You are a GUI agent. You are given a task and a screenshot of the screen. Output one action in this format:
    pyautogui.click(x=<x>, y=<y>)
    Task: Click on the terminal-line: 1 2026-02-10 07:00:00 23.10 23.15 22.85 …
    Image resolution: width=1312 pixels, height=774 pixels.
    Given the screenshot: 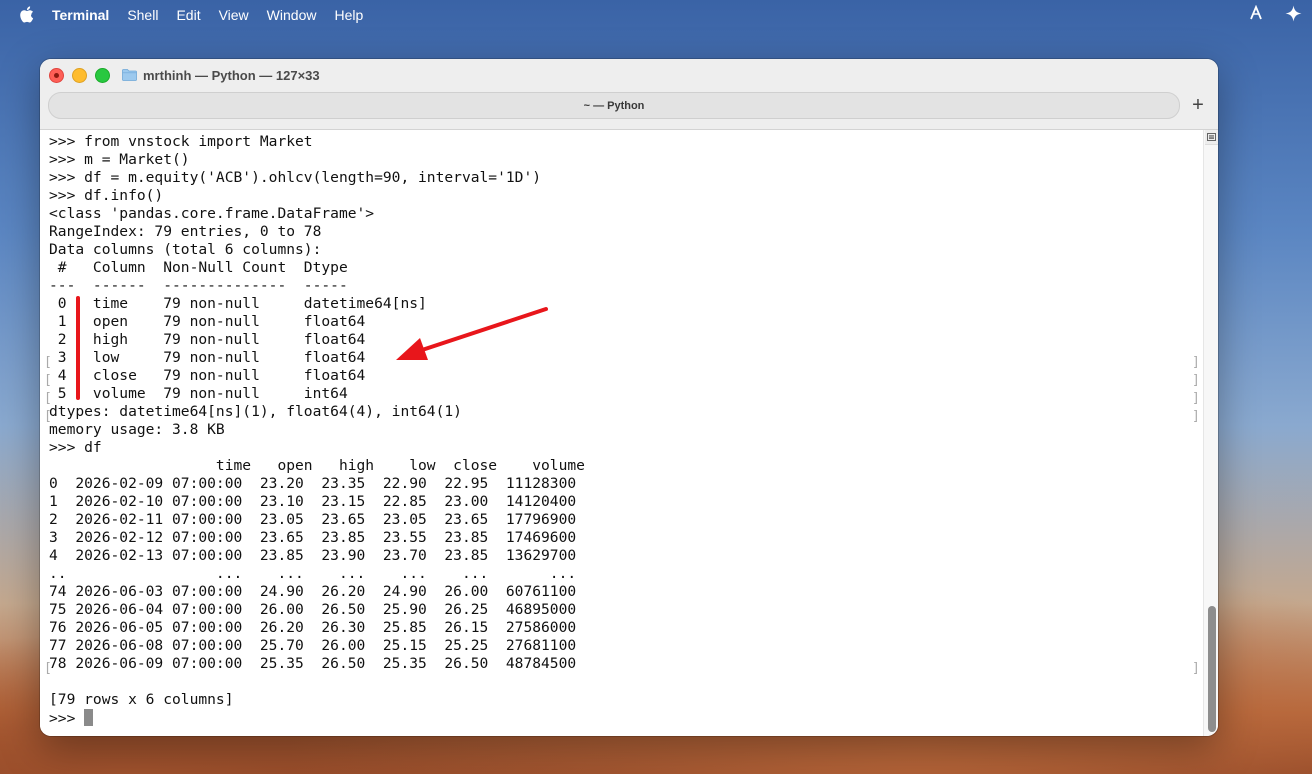 What is the action you would take?
    pyautogui.click(x=313, y=501)
    